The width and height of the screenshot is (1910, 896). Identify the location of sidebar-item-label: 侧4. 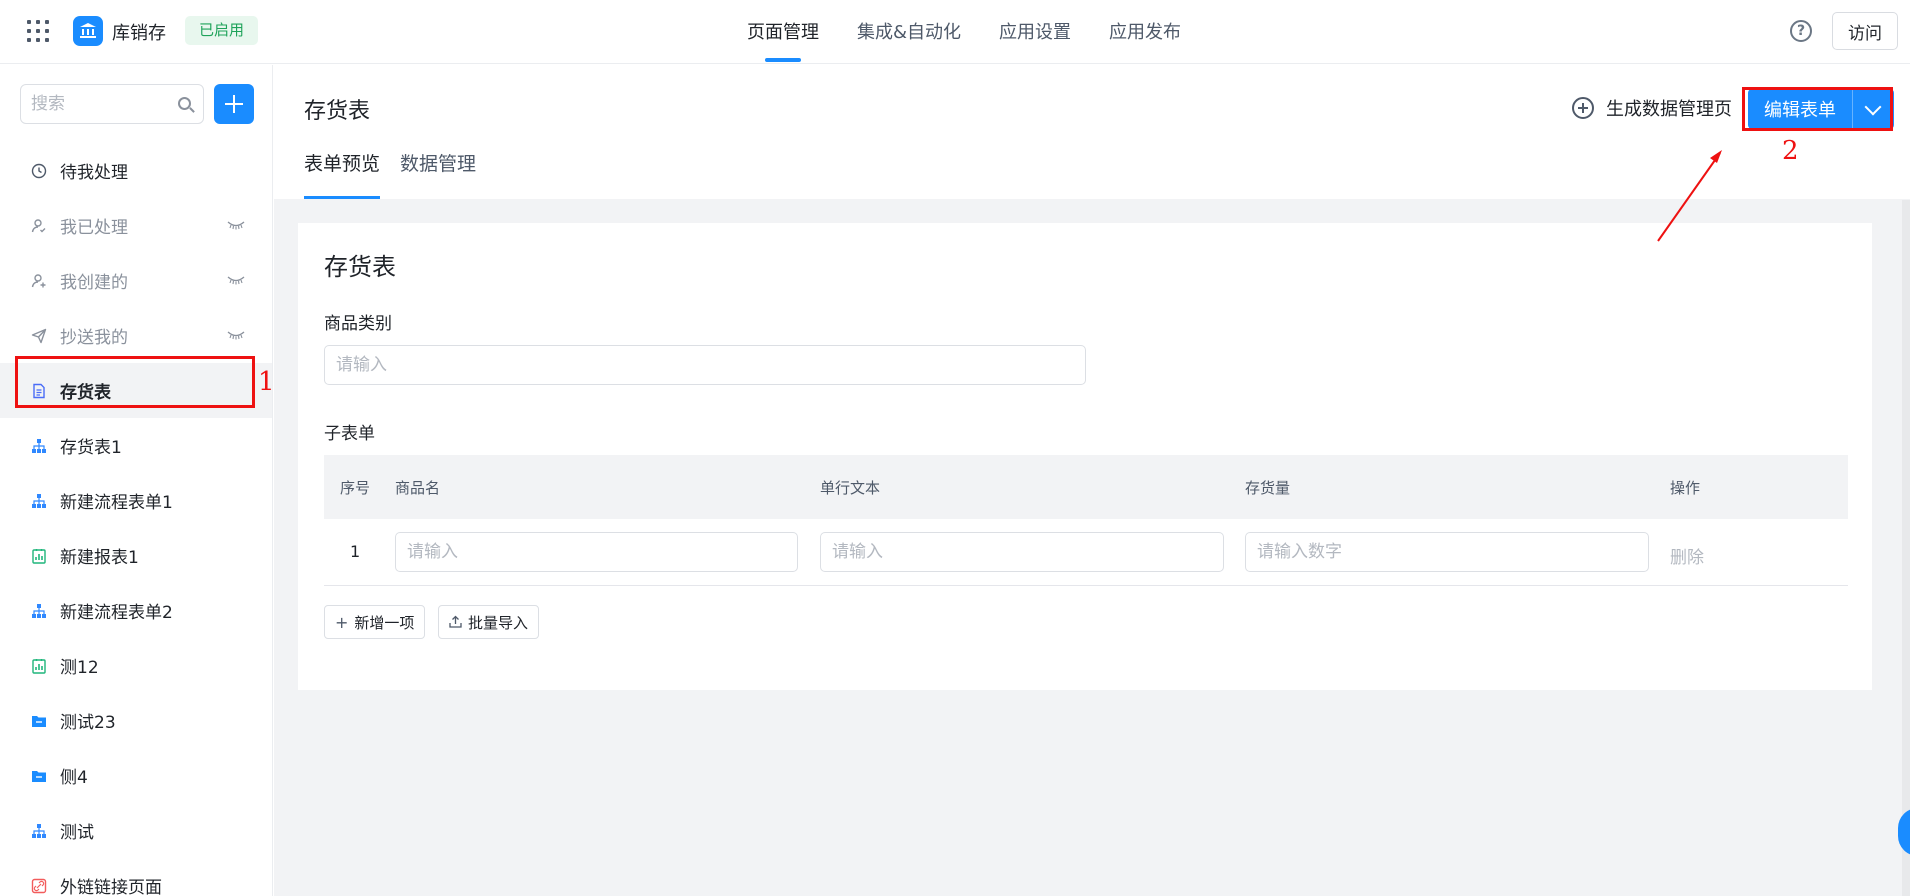
(74, 778).